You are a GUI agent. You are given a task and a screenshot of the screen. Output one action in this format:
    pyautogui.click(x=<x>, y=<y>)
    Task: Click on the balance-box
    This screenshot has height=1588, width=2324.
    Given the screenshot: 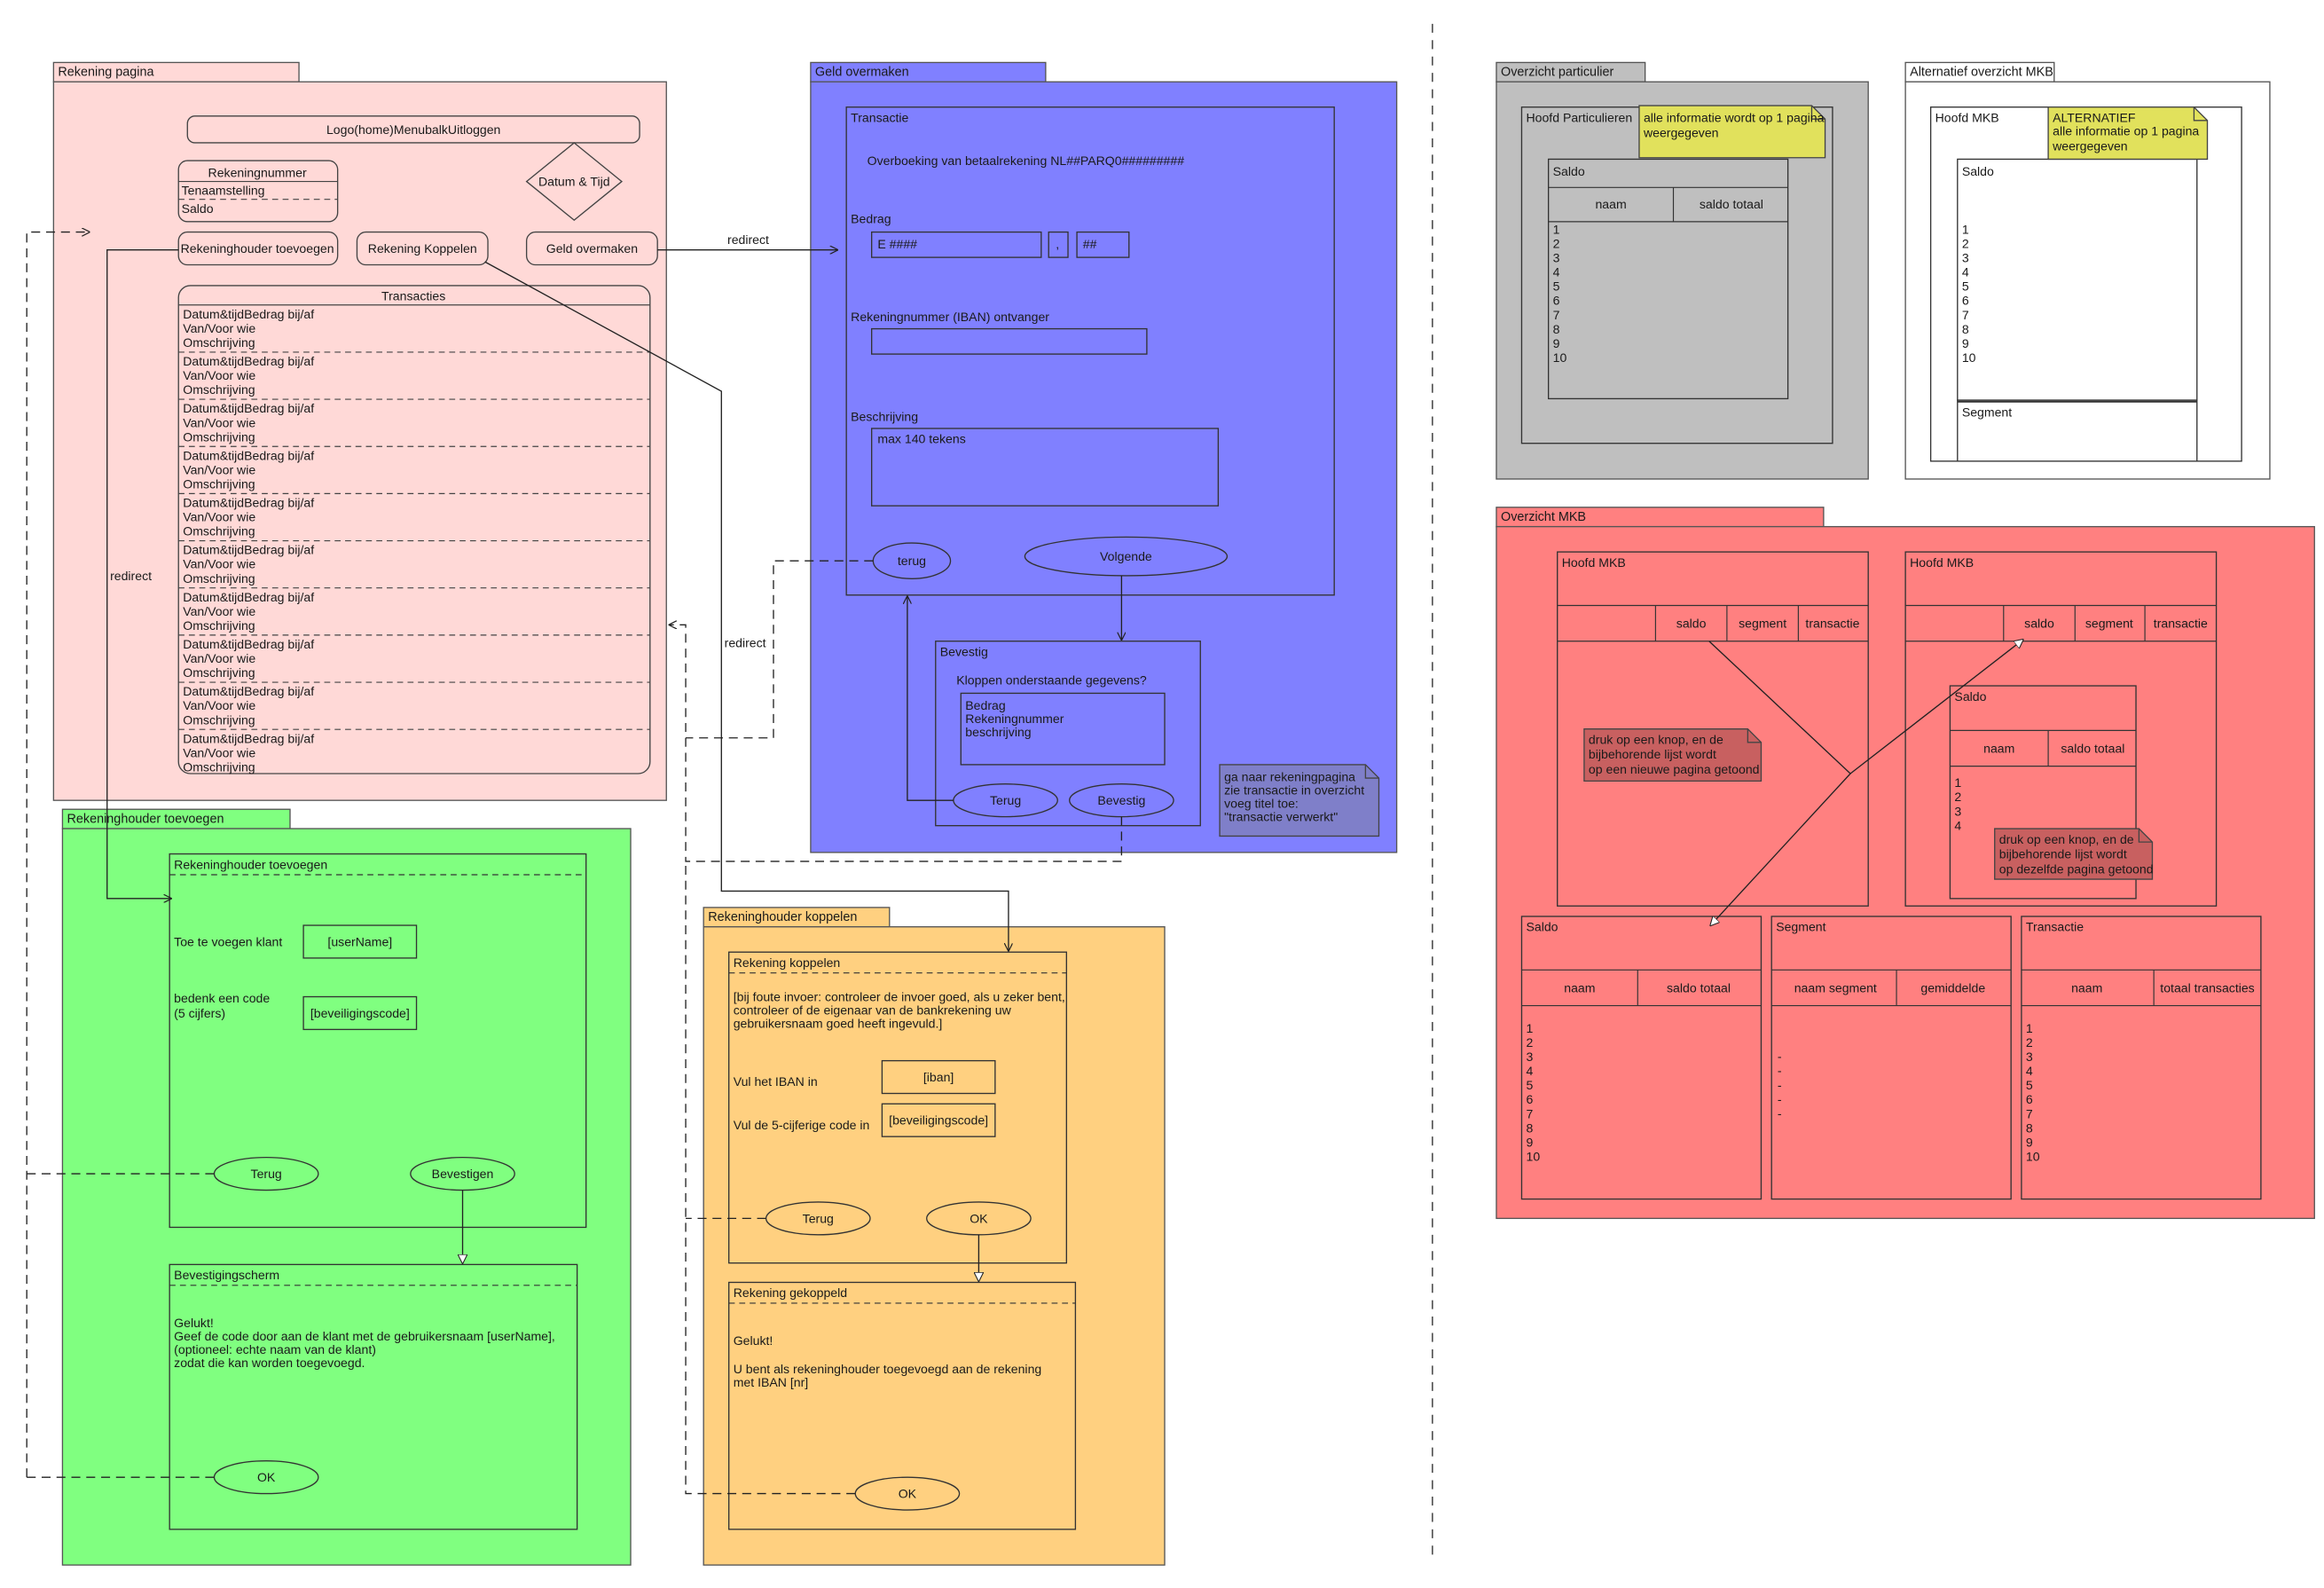 What is the action you would take?
    pyautogui.click(x=1641, y=1058)
    